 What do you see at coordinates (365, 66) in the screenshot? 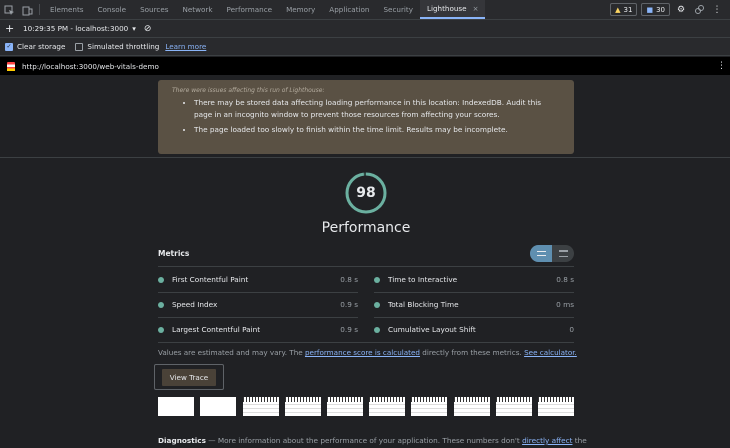
I see `report-url-bar: http://localhost:3000/web-vitals-demo ⋮` at bounding box center [365, 66].